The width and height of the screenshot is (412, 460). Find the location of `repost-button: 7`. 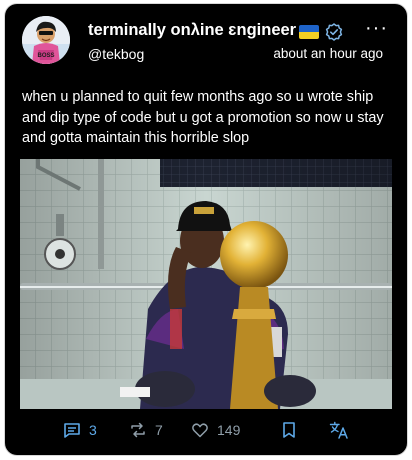

repost-button: 7 is located at coordinates (146, 430).